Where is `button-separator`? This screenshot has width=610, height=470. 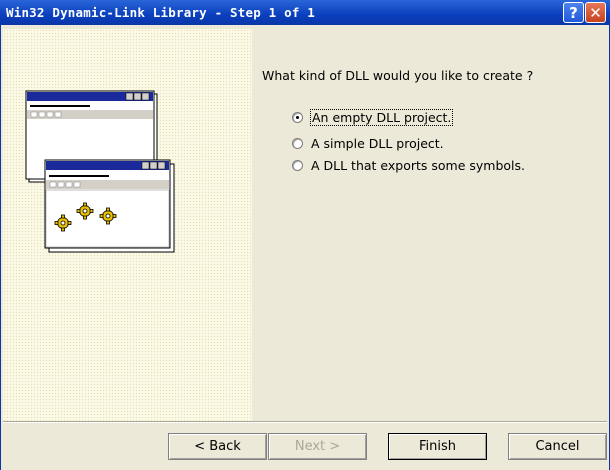
button-separator is located at coordinates (305, 422).